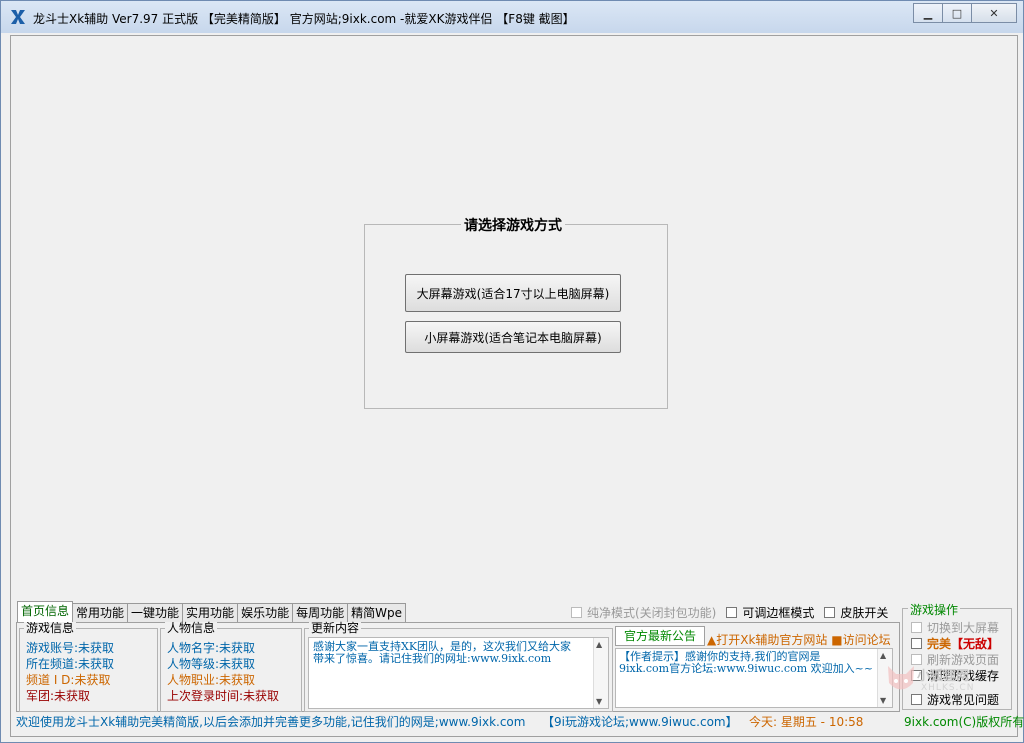 Image resolution: width=1024 pixels, height=743 pixels. Describe the element at coordinates (600, 673) in the screenshot. I see `update-scrollbar: ▲ ▼` at that location.